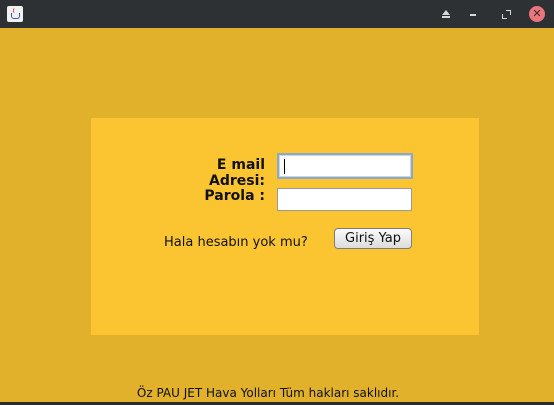 Image resolution: width=554 pixels, height=405 pixels. Describe the element at coordinates (373, 238) in the screenshot. I see `login-button: Giriş Yap` at that location.